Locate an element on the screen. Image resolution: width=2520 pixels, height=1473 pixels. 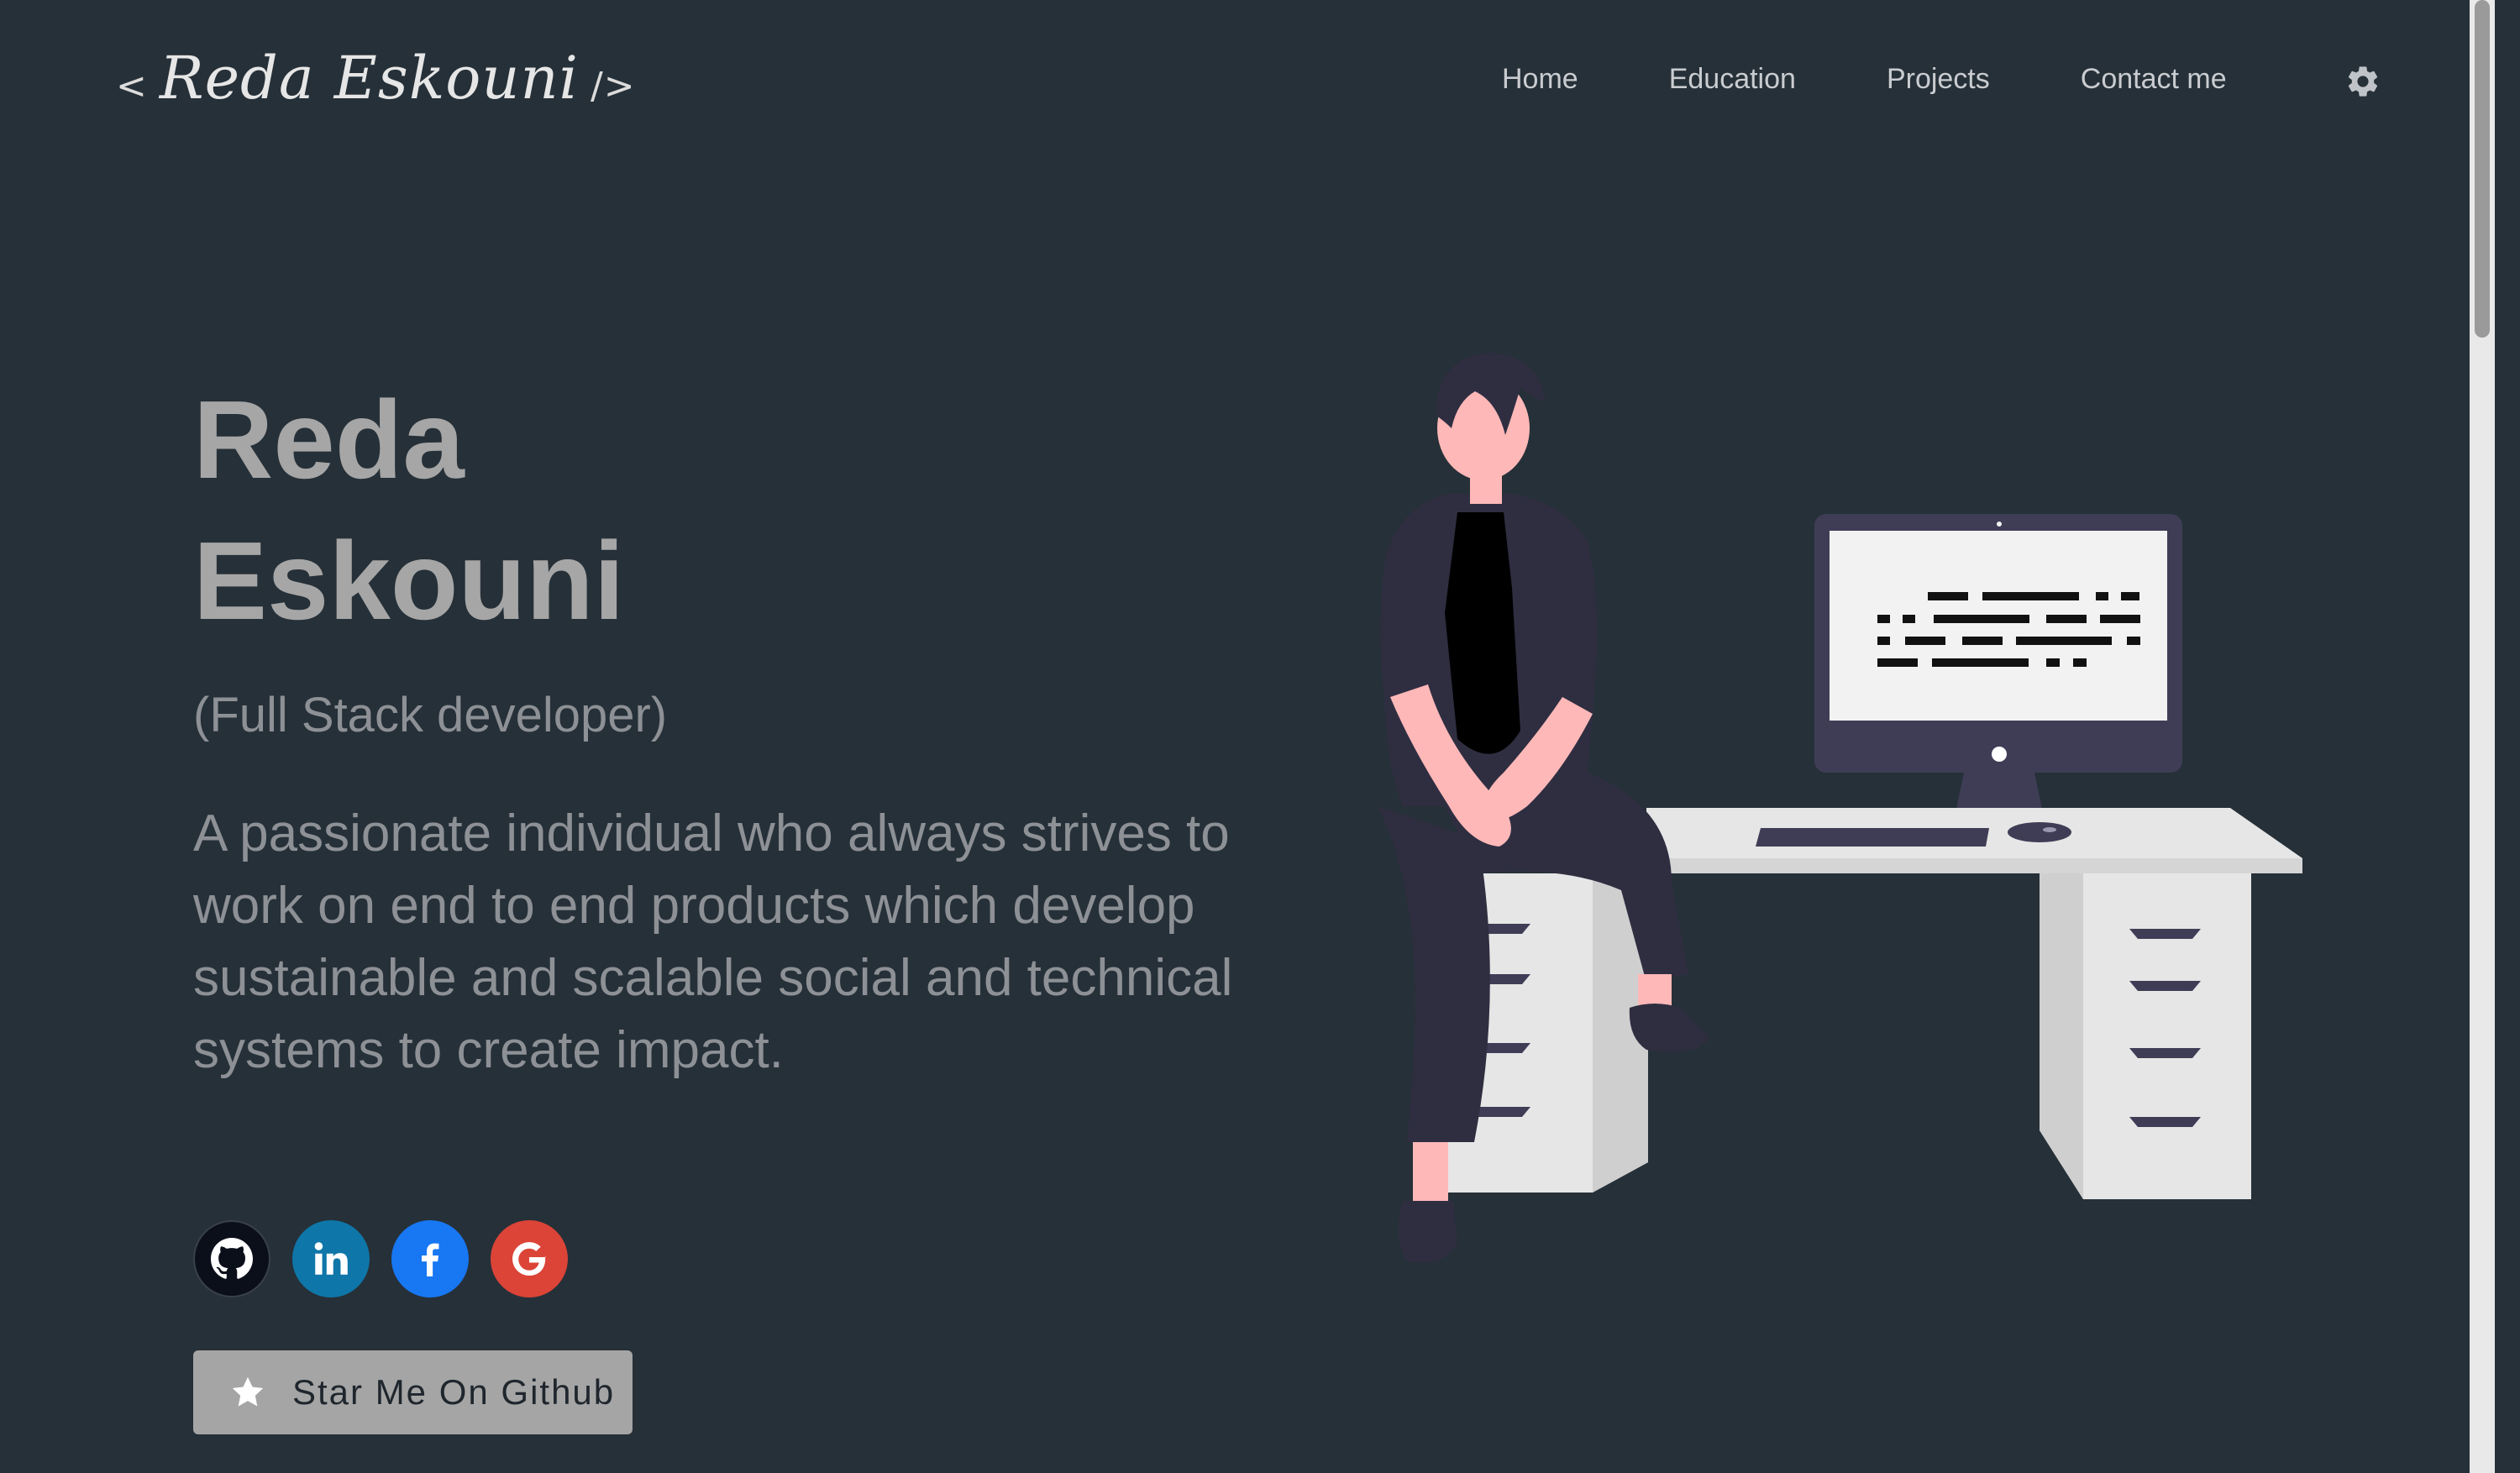
hero-name: Reda Eskouni is located at coordinates (408, 511).